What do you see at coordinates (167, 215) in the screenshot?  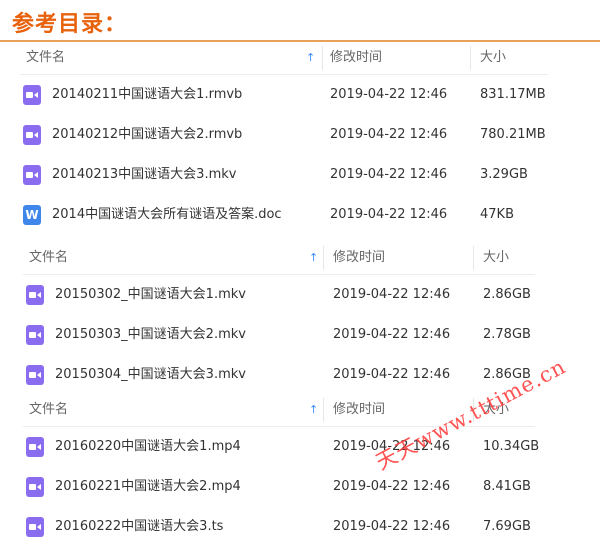 I see `file-name: 2014中国谜语大会所有谜语及答案.doc` at bounding box center [167, 215].